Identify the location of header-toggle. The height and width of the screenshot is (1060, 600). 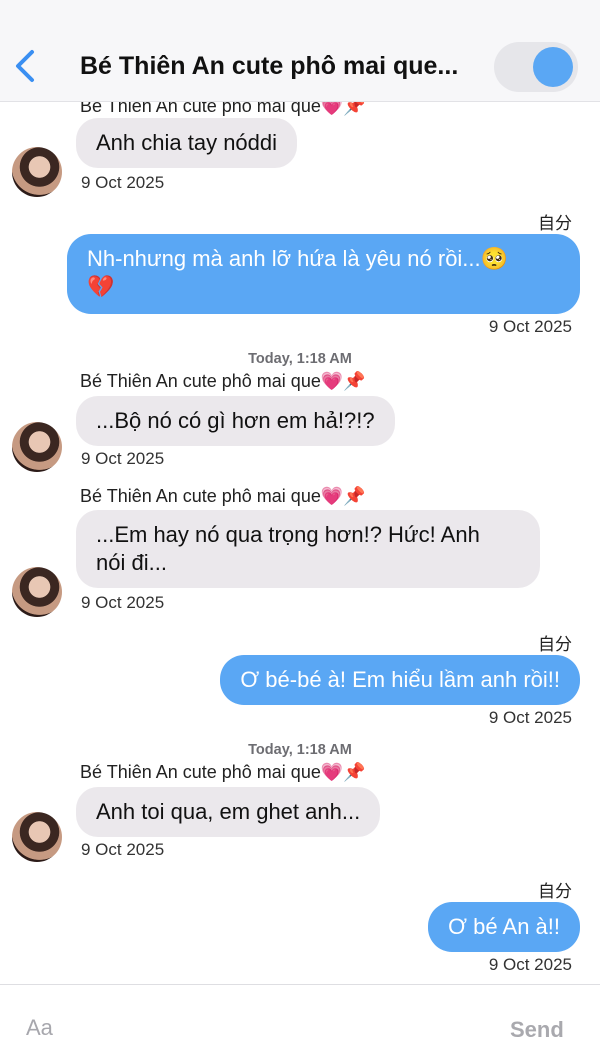
(536, 67).